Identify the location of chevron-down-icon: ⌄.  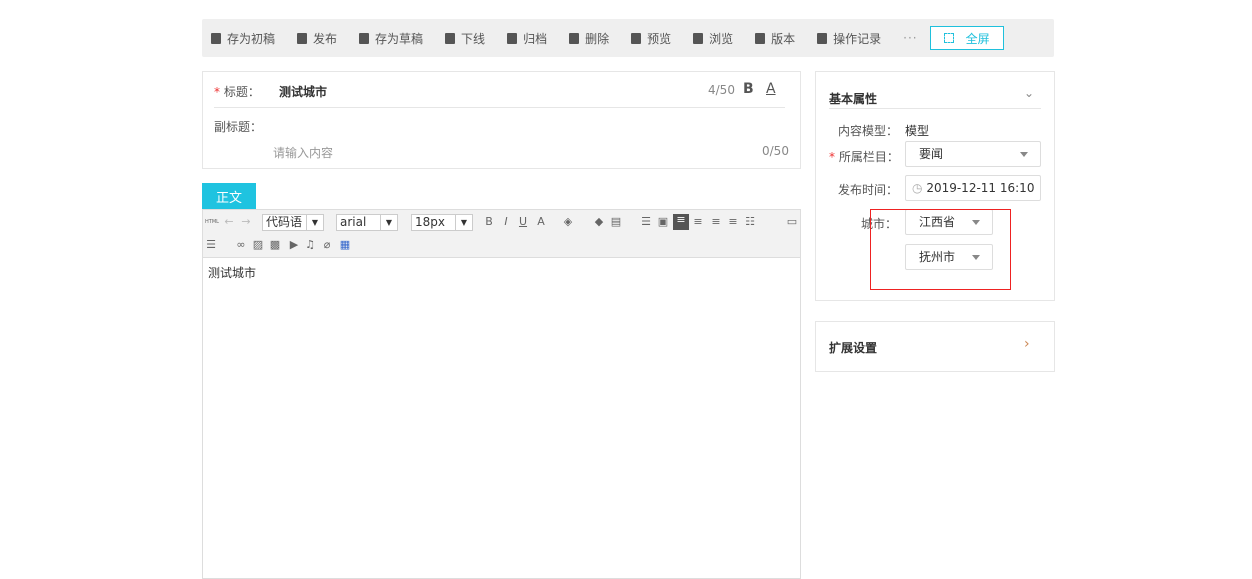
(1029, 93).